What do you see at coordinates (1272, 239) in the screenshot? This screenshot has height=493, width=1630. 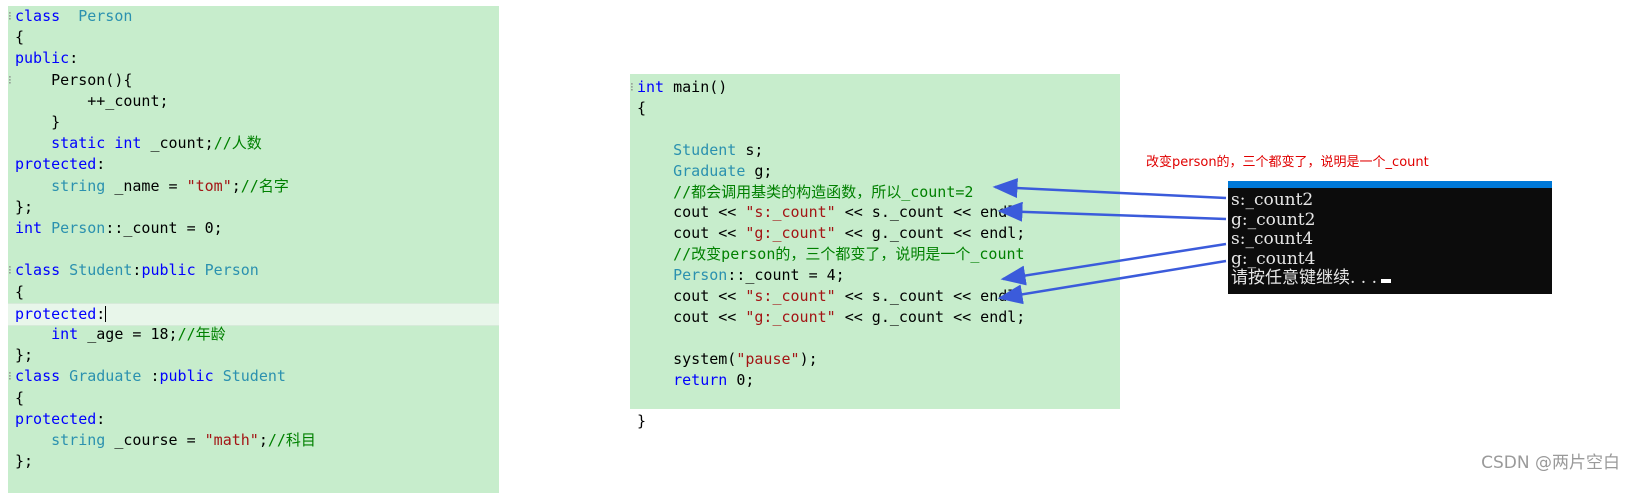 I see `console-text: s:_count4` at bounding box center [1272, 239].